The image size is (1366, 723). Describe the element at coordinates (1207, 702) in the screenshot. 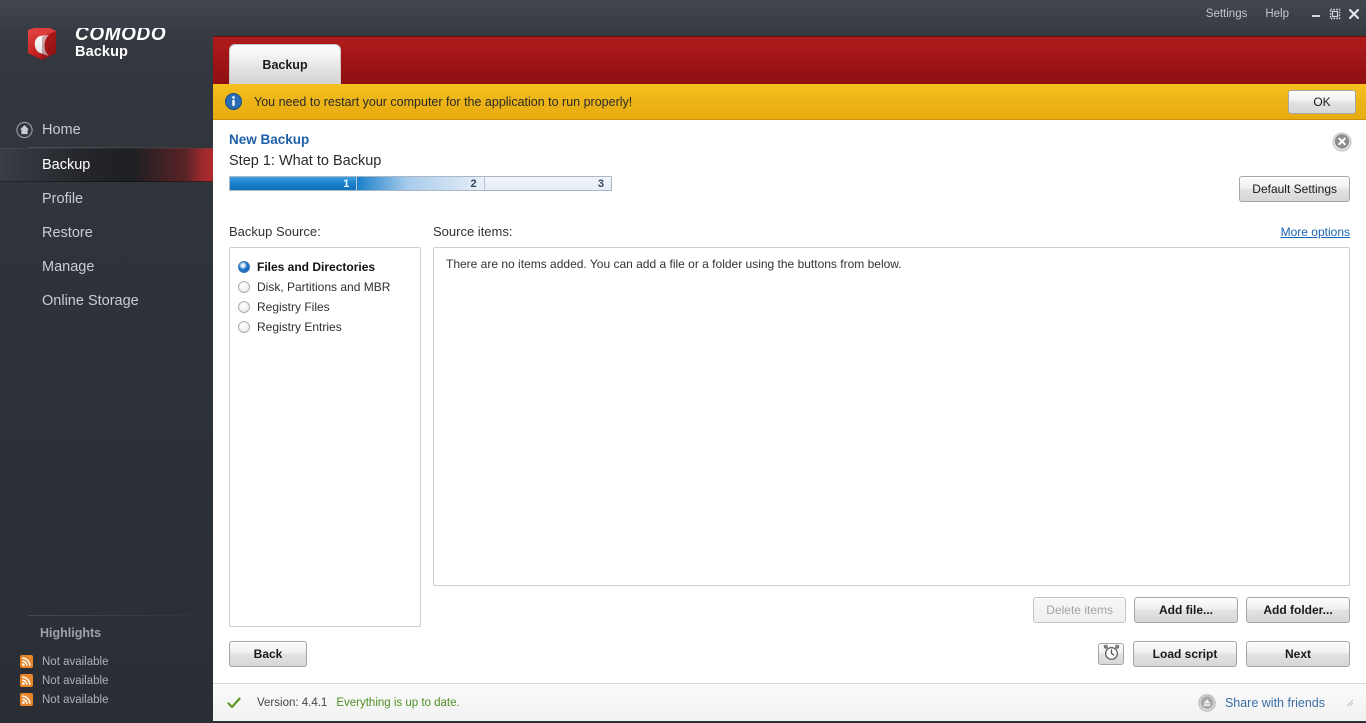

I see `share-arrow-icon` at that location.